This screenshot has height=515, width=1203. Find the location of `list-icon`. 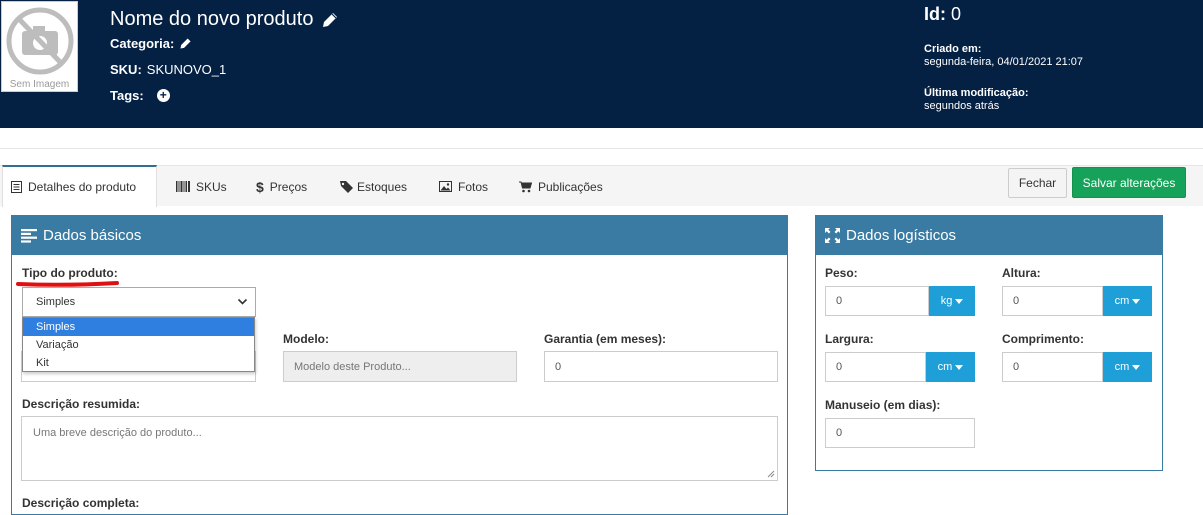

list-icon is located at coordinates (16, 187).